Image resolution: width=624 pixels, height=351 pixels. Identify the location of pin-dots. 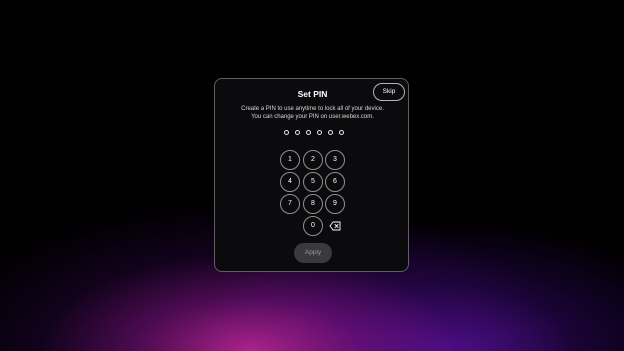
(314, 133).